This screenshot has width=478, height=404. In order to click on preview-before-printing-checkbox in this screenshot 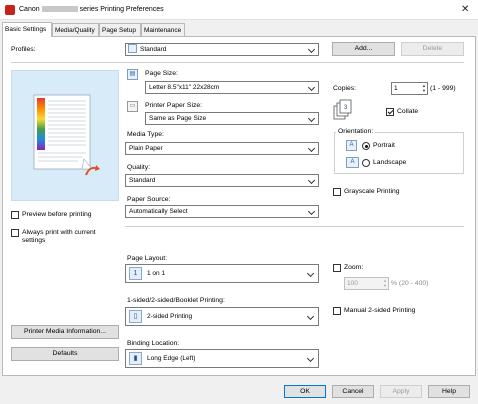, I will do `click(15, 215)`.